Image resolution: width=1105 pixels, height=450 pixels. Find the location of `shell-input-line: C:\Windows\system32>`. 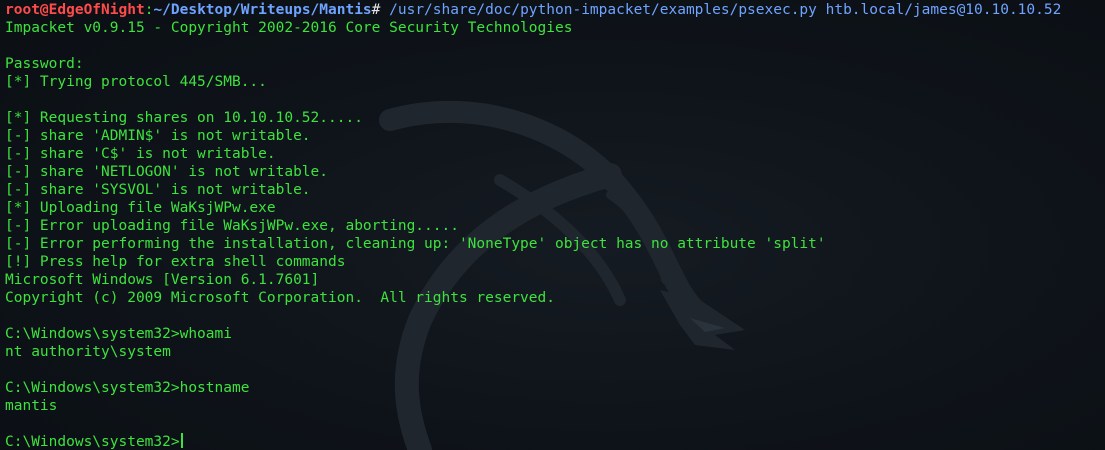

shell-input-line: C:\Windows\system32> is located at coordinates (555, 441).